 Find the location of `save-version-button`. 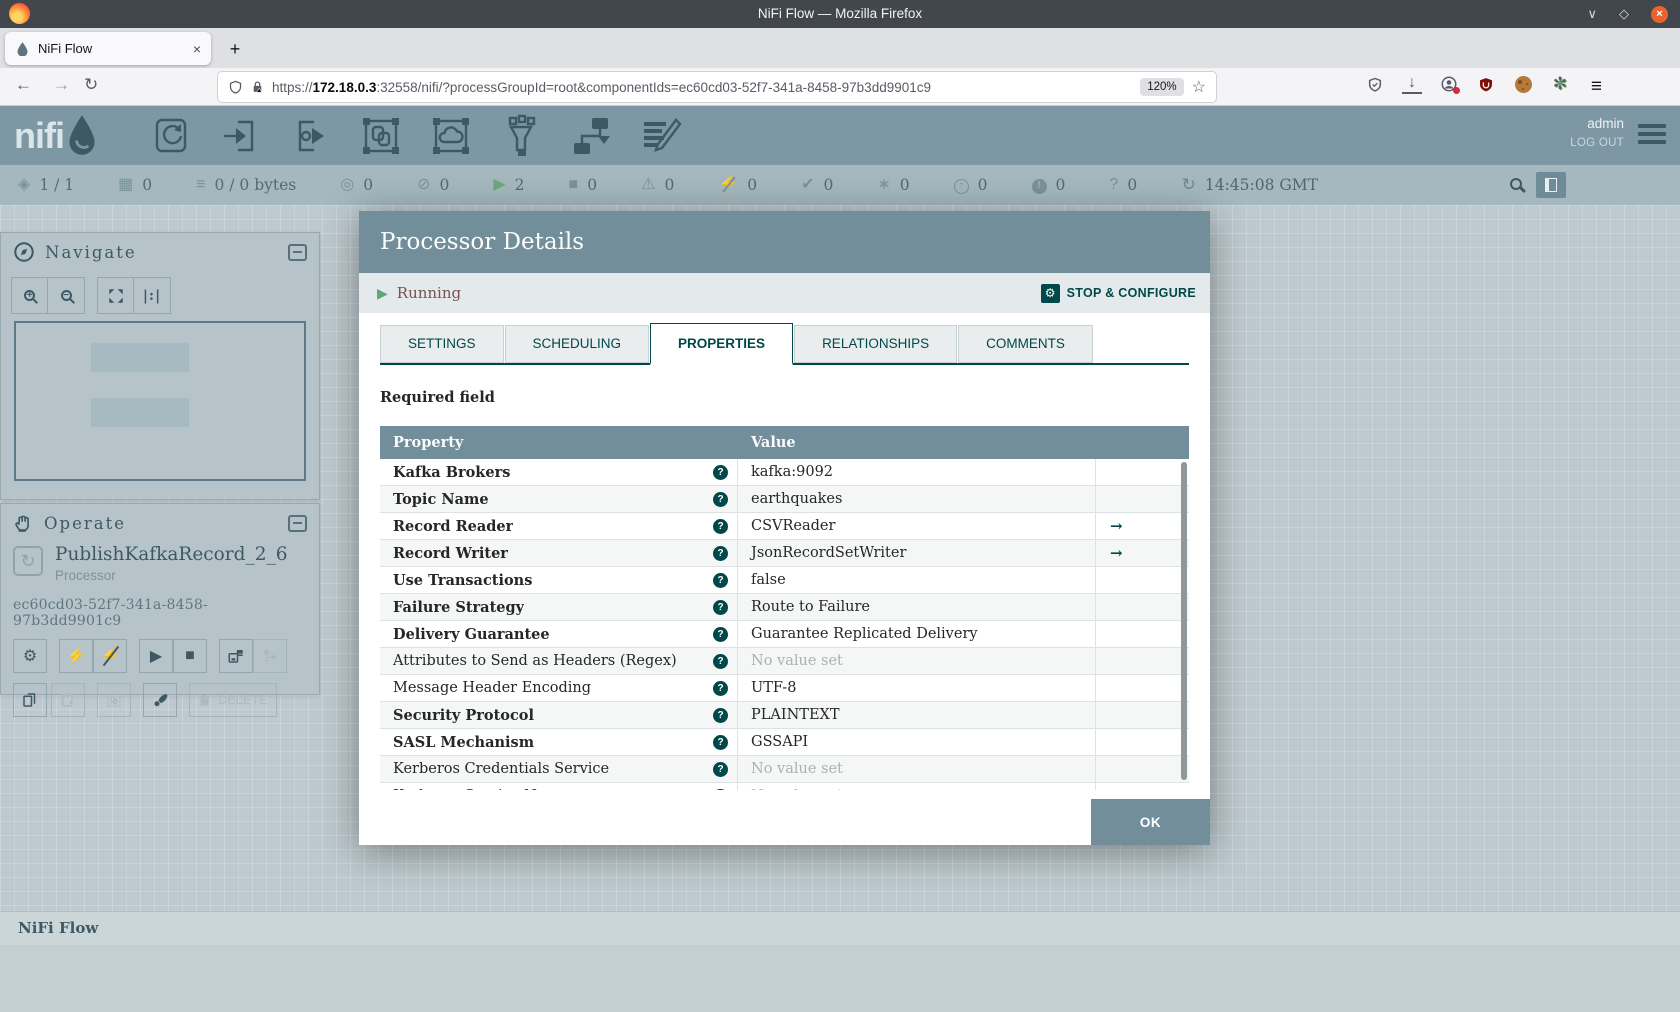

save-version-button is located at coordinates (236, 656).